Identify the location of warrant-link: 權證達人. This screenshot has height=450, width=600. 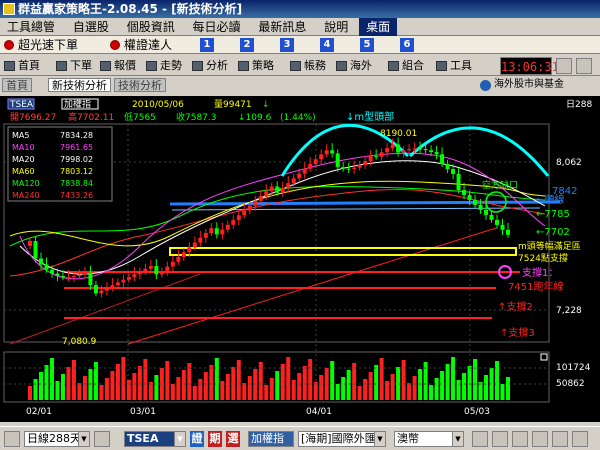
(141, 45).